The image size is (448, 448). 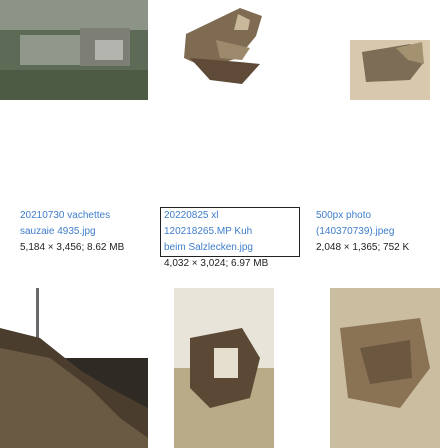 I want to click on file-meta: 2,048 × 1,365; 752 K, so click(x=363, y=247).